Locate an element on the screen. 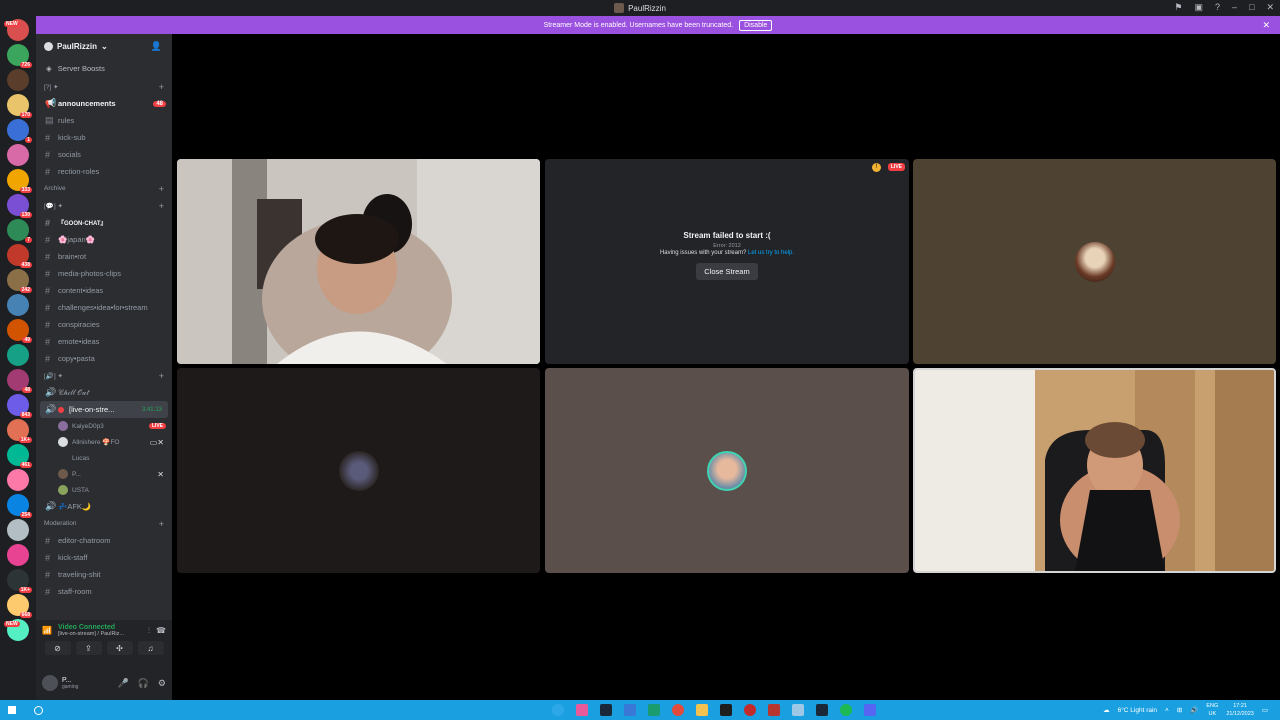 This screenshot has height=720, width=1280. server-icon: 242 is located at coordinates (19, 281).